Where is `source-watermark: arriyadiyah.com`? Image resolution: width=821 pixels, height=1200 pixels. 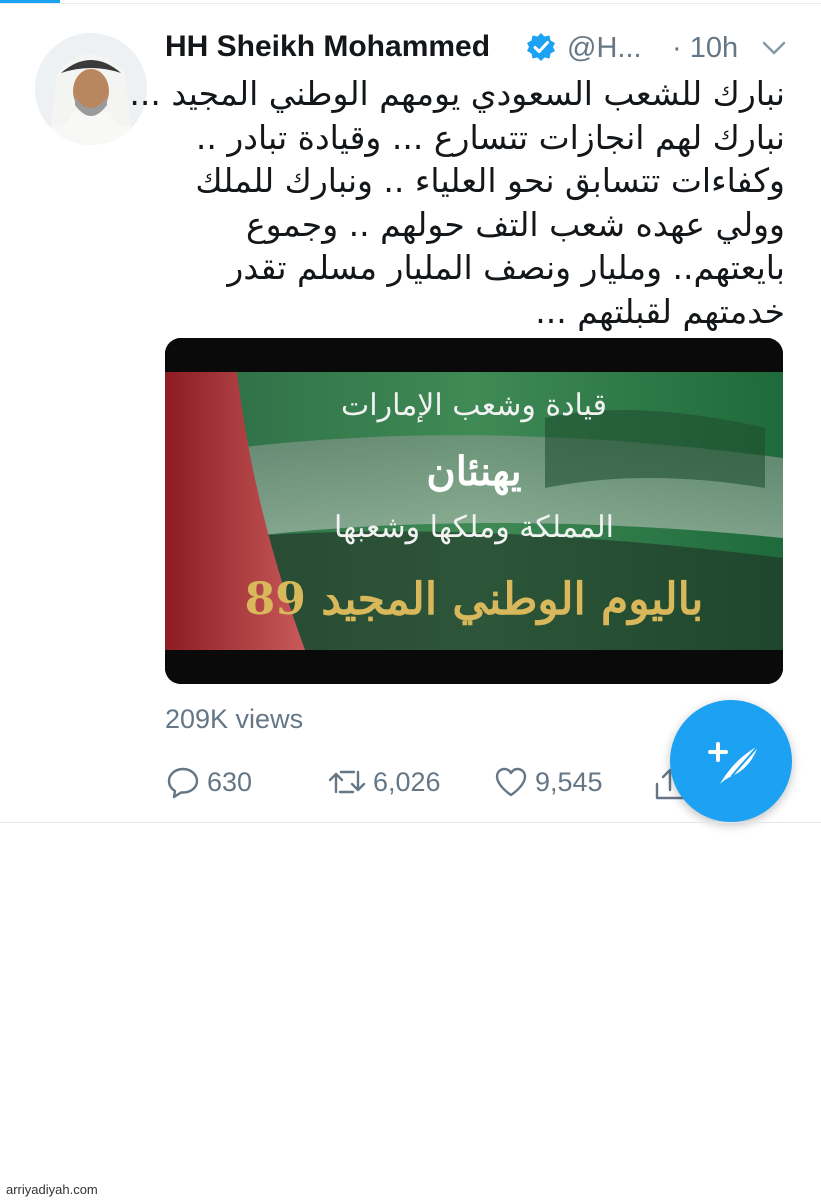
source-watermark: arriyadiyah.com is located at coordinates (52, 1189).